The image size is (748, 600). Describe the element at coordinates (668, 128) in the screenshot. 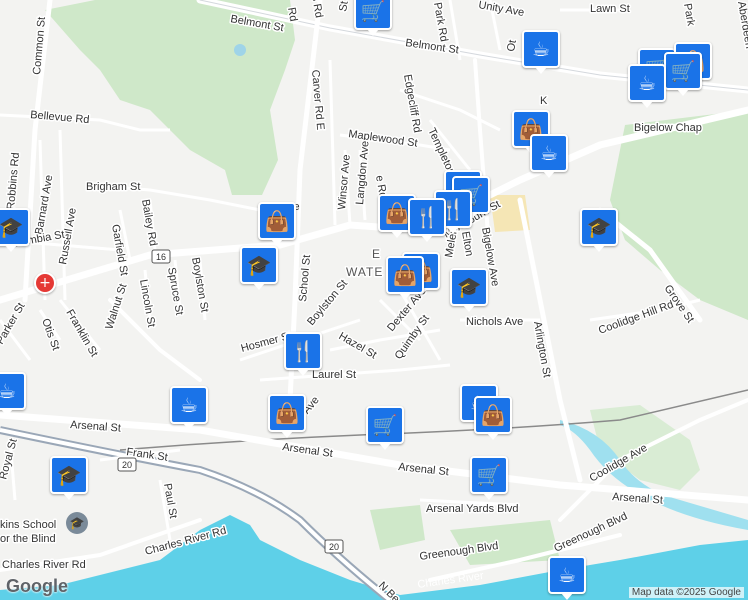

I see `street-label: Bigelow Chap` at that location.